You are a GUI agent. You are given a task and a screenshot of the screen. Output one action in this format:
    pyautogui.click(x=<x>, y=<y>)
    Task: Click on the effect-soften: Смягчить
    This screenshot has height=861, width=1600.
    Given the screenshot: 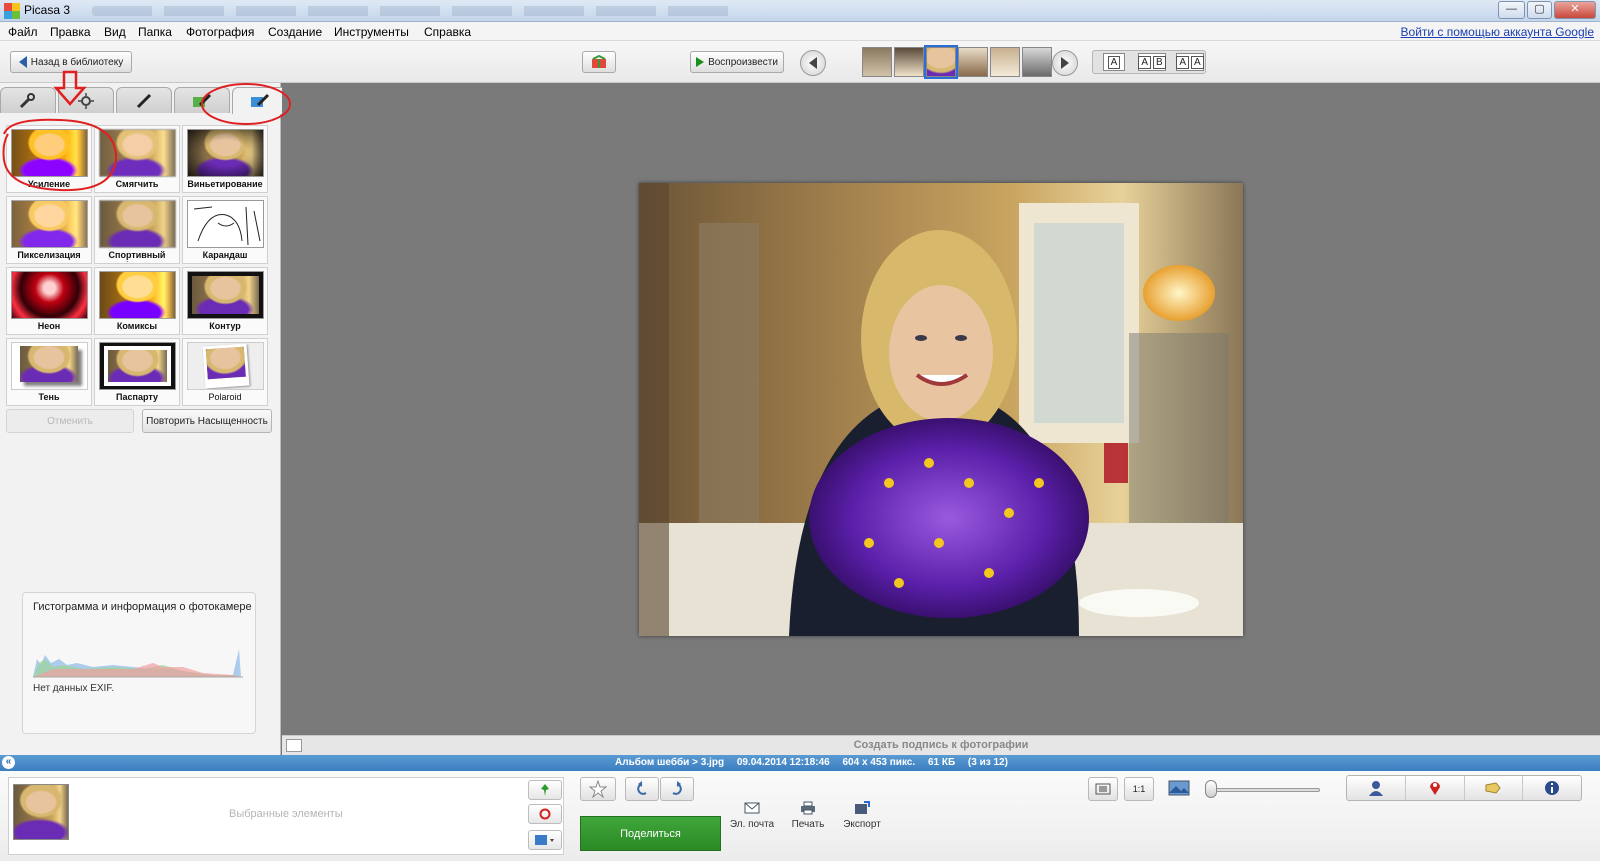 What is the action you would take?
    pyautogui.click(x=137, y=159)
    